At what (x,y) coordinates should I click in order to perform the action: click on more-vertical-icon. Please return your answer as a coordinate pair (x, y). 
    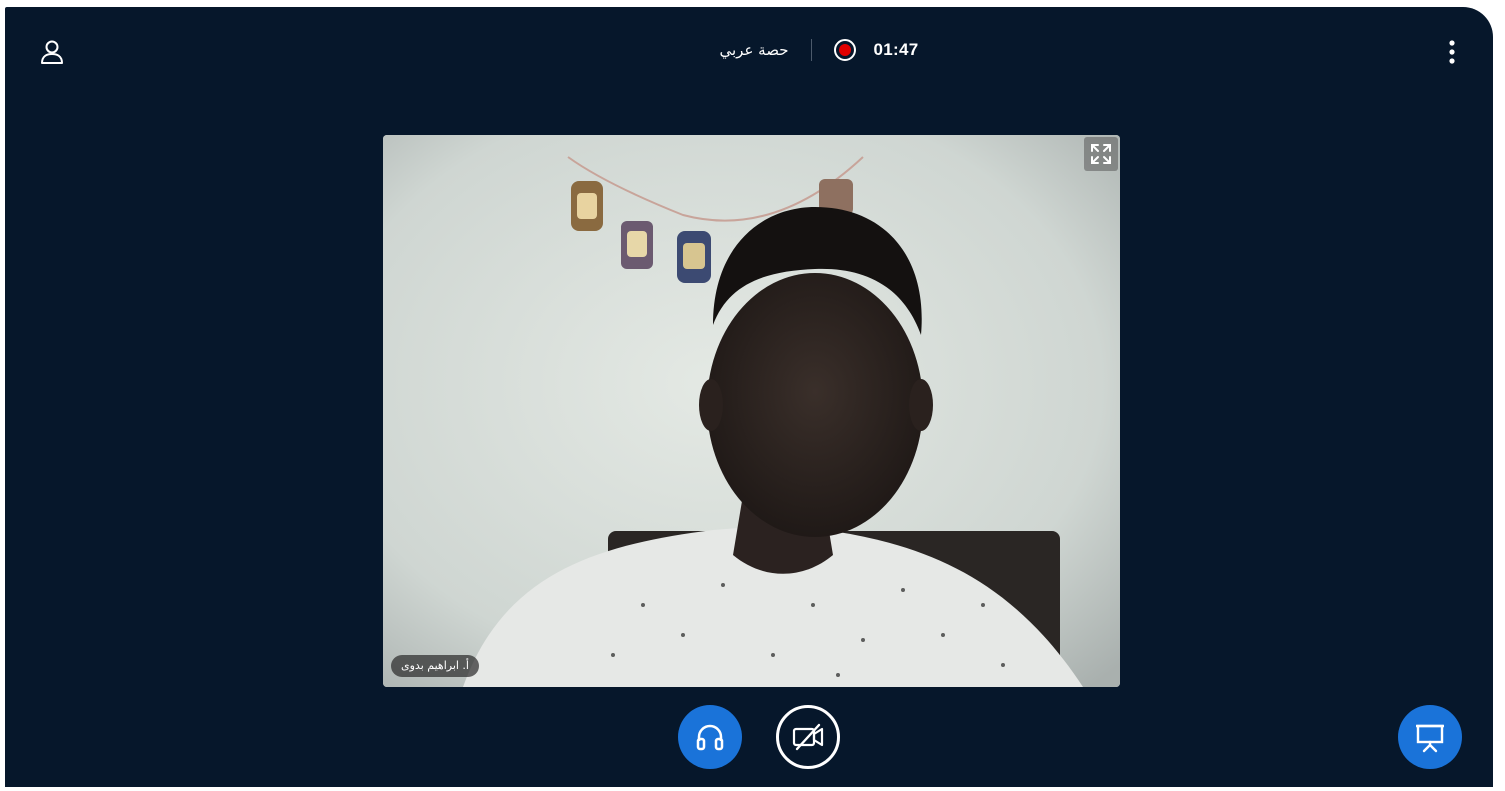
    Looking at the image, I should click on (1452, 52).